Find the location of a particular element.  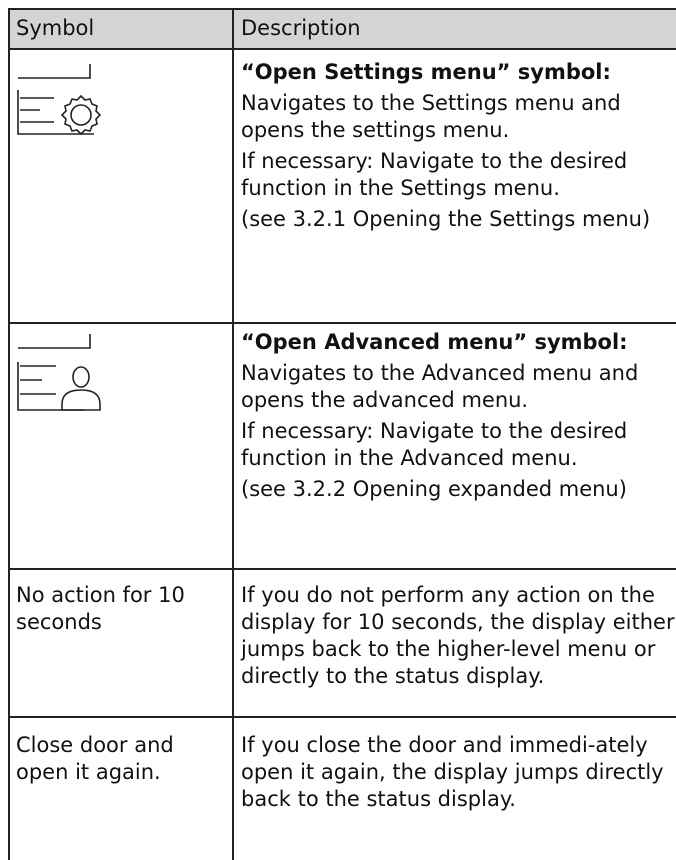

row-paragraph: (see 3.2.1 Opening the Settings menu) is located at coordinates (446, 219).